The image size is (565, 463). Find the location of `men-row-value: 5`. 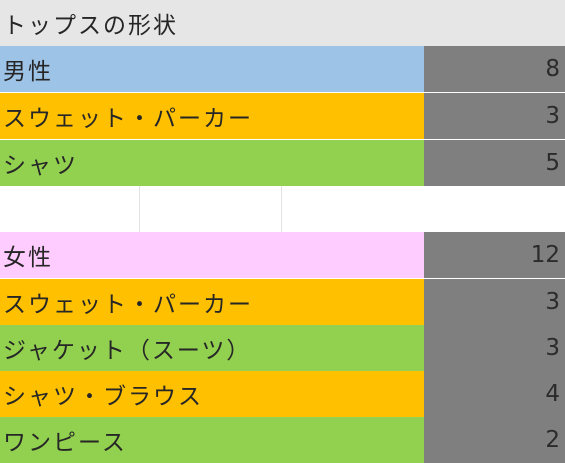

men-row-value: 5 is located at coordinates (494, 163).